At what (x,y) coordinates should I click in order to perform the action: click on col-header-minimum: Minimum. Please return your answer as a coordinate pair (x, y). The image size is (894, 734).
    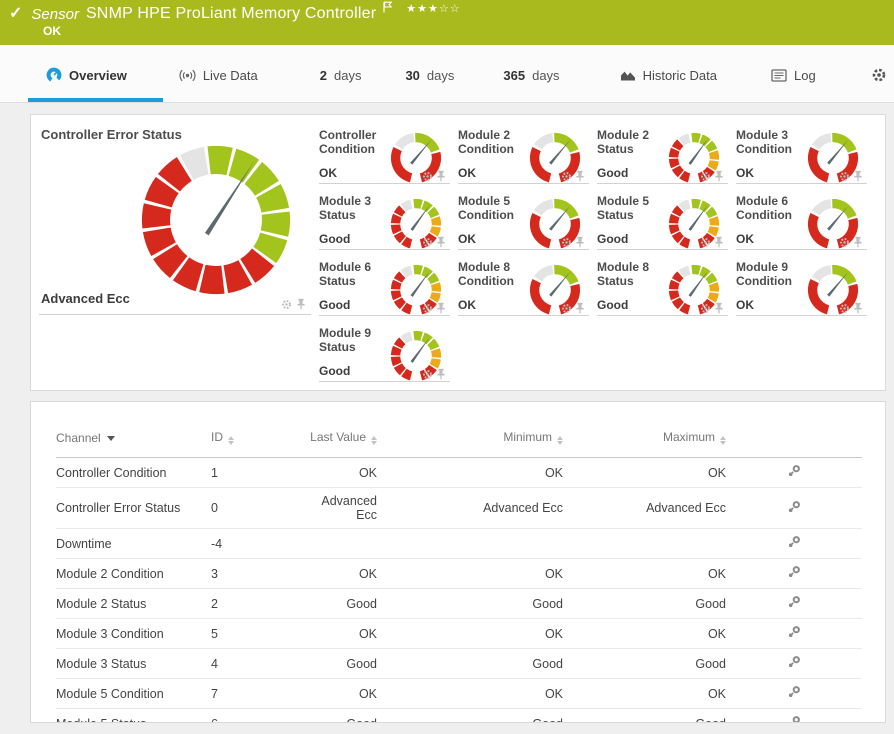
    Looking at the image, I should click on (470, 440).